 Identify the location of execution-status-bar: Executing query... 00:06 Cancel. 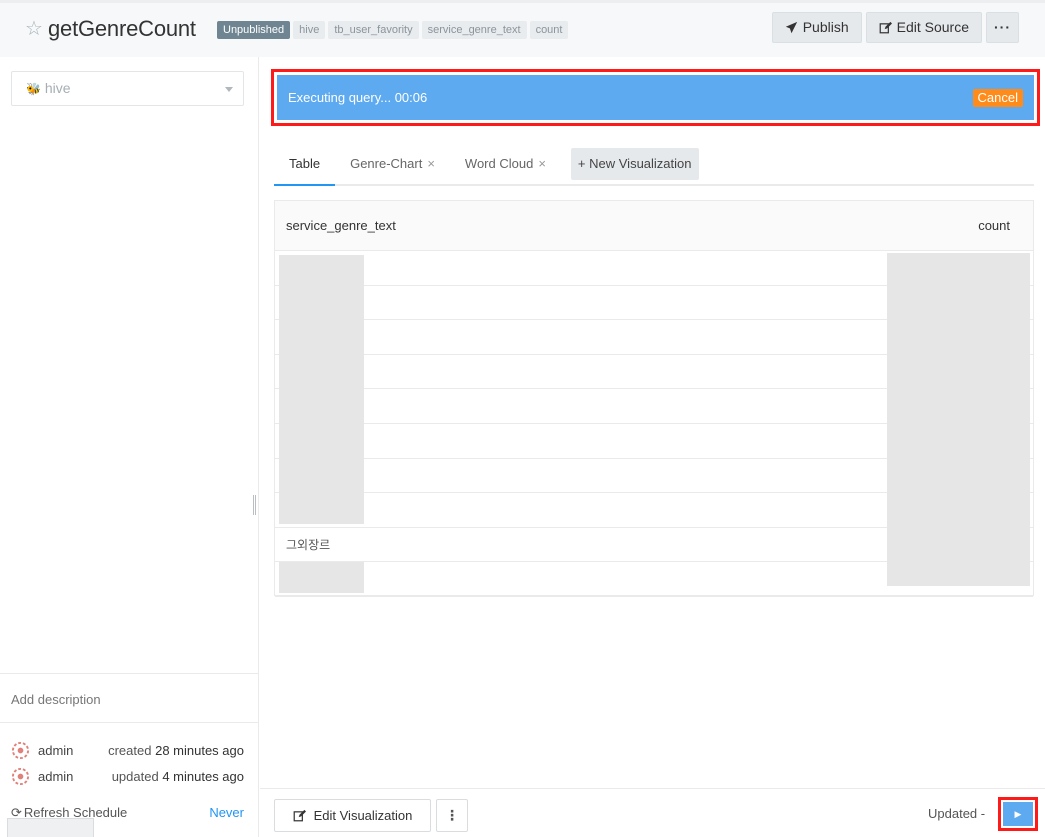
(655, 97).